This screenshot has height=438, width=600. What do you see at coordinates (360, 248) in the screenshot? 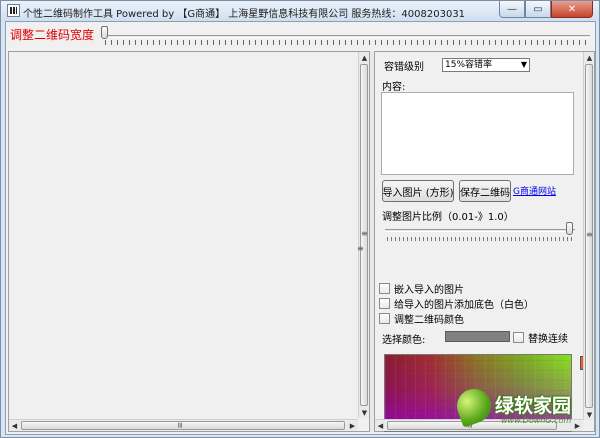
I see `splitter-grip-icon: ≡` at bounding box center [360, 248].